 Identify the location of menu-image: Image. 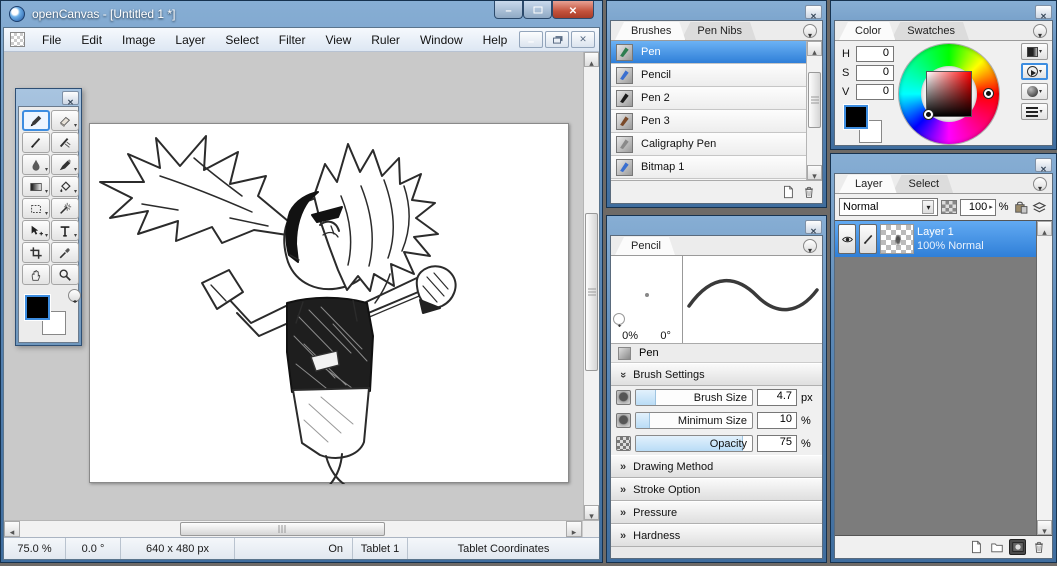
(138, 40).